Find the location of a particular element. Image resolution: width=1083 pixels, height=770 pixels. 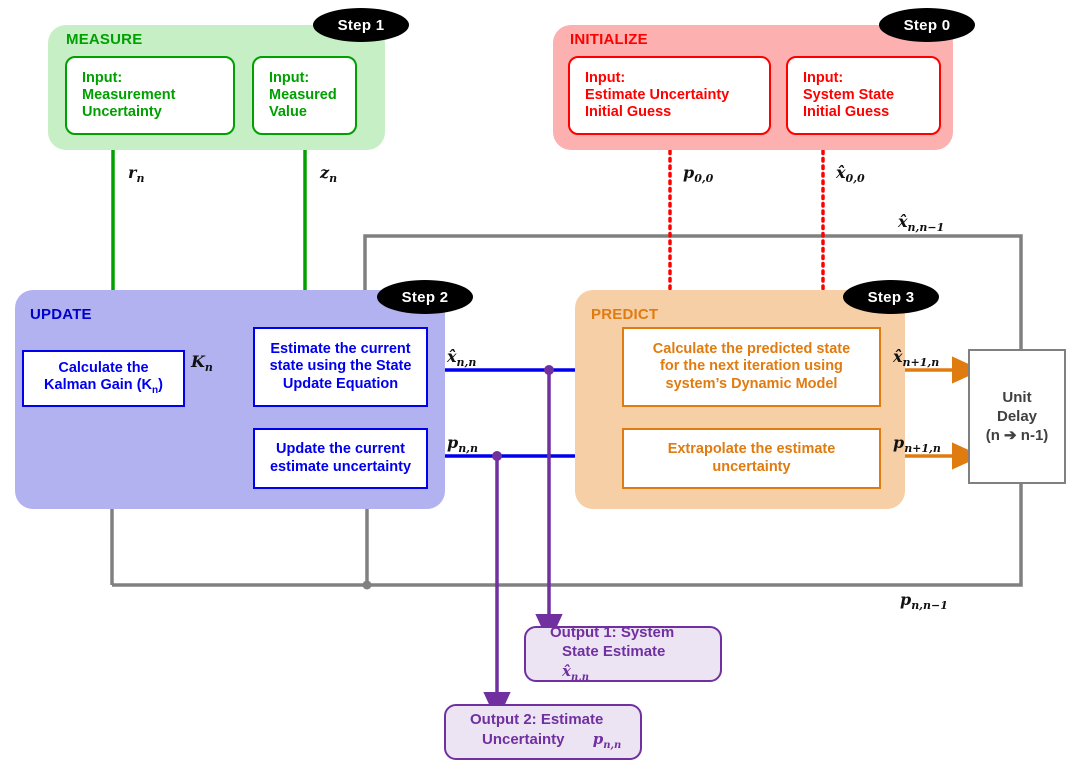

measure-box-measurement-uncertainty: Input: Measurement Uncertainty is located at coordinates (150, 95).